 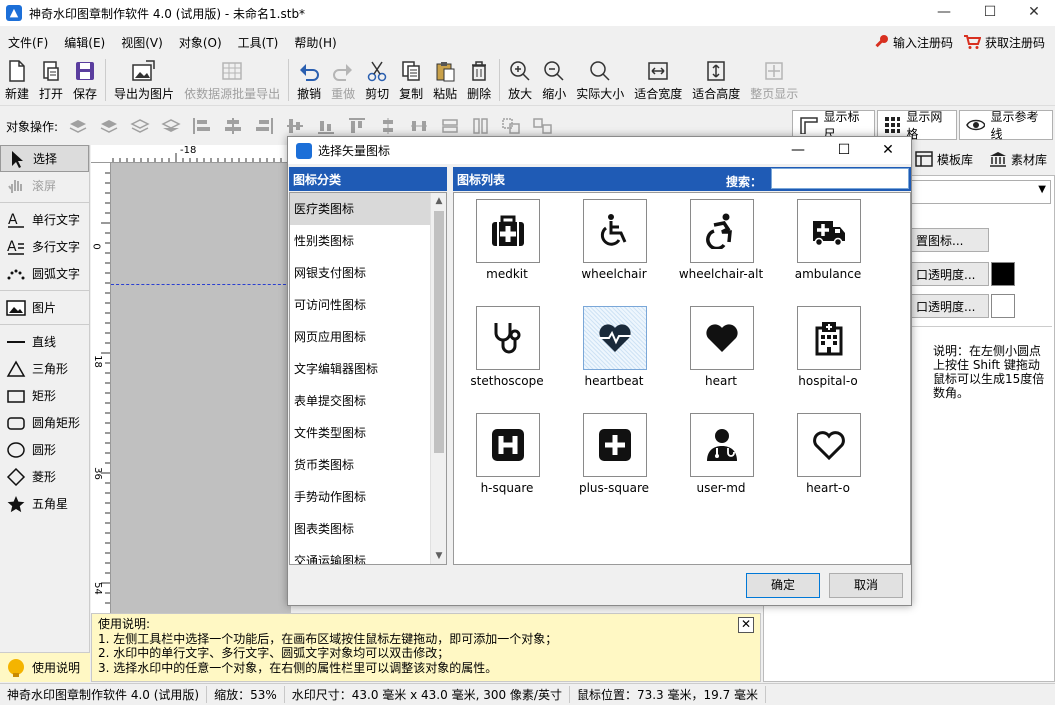 What do you see at coordinates (944, 13) in the screenshot?
I see `minimize-button: —` at bounding box center [944, 13].